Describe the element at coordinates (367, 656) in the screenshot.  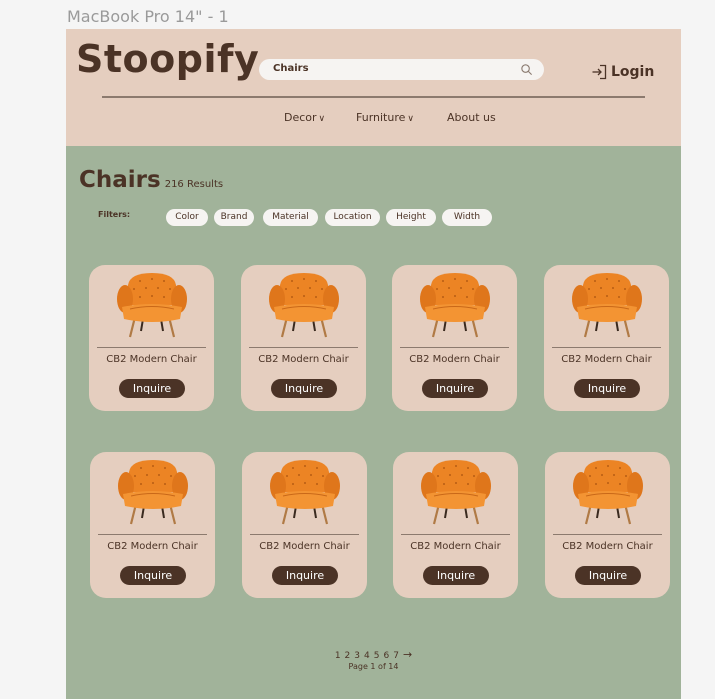
I see `page-link: 4` at that location.